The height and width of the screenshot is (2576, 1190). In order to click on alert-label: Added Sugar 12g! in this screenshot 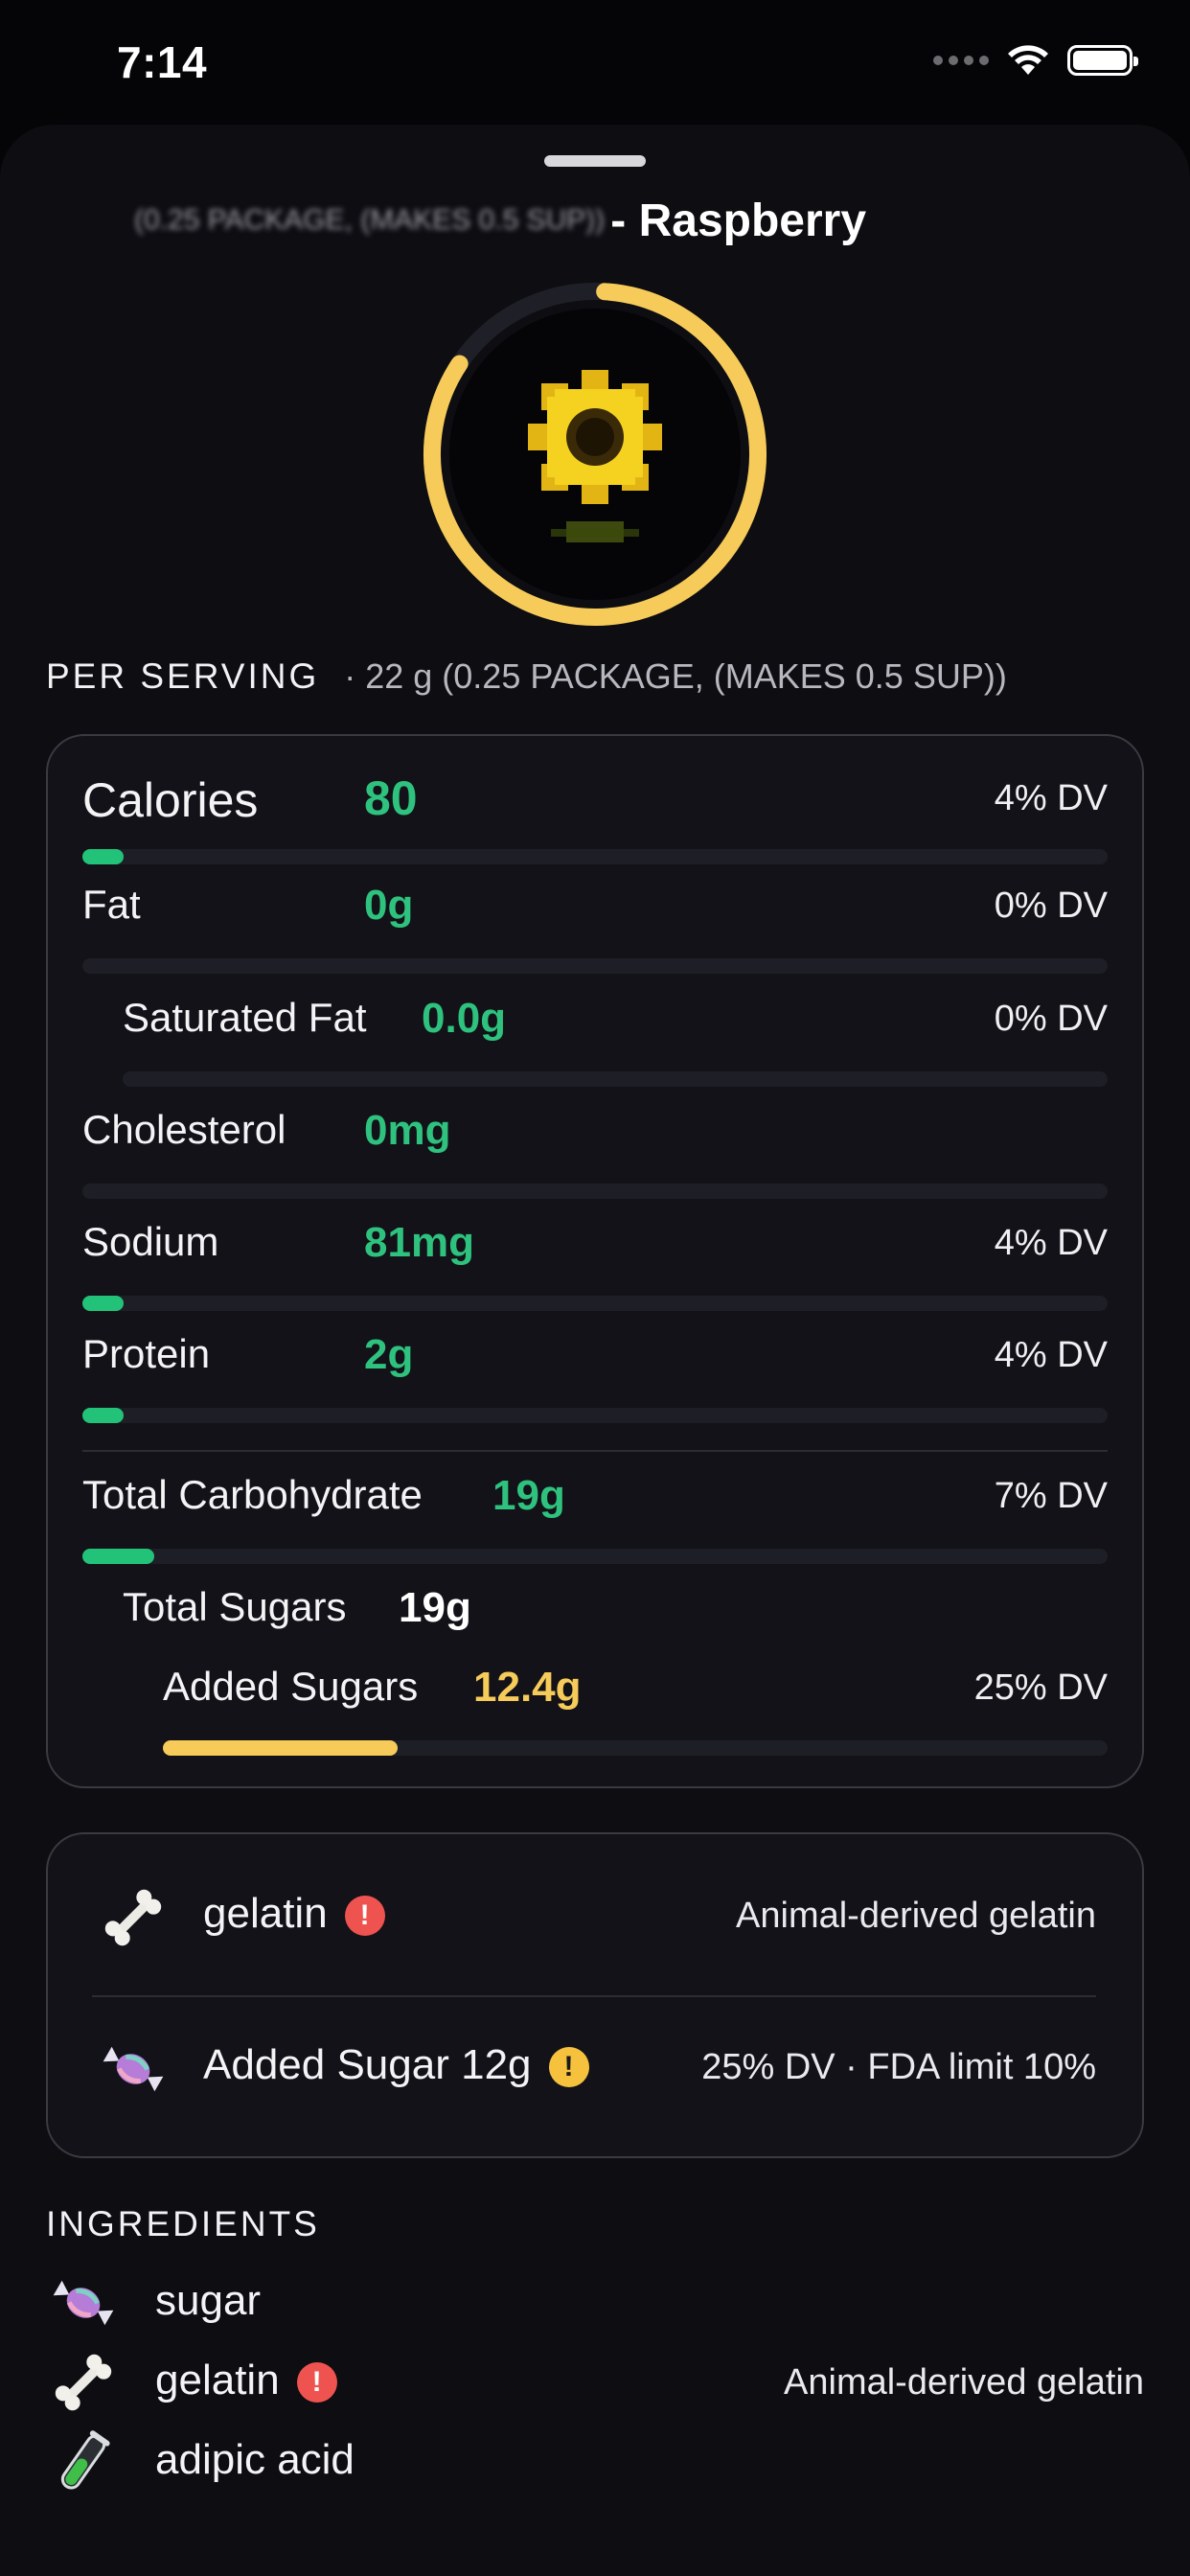, I will do `click(396, 2065)`.